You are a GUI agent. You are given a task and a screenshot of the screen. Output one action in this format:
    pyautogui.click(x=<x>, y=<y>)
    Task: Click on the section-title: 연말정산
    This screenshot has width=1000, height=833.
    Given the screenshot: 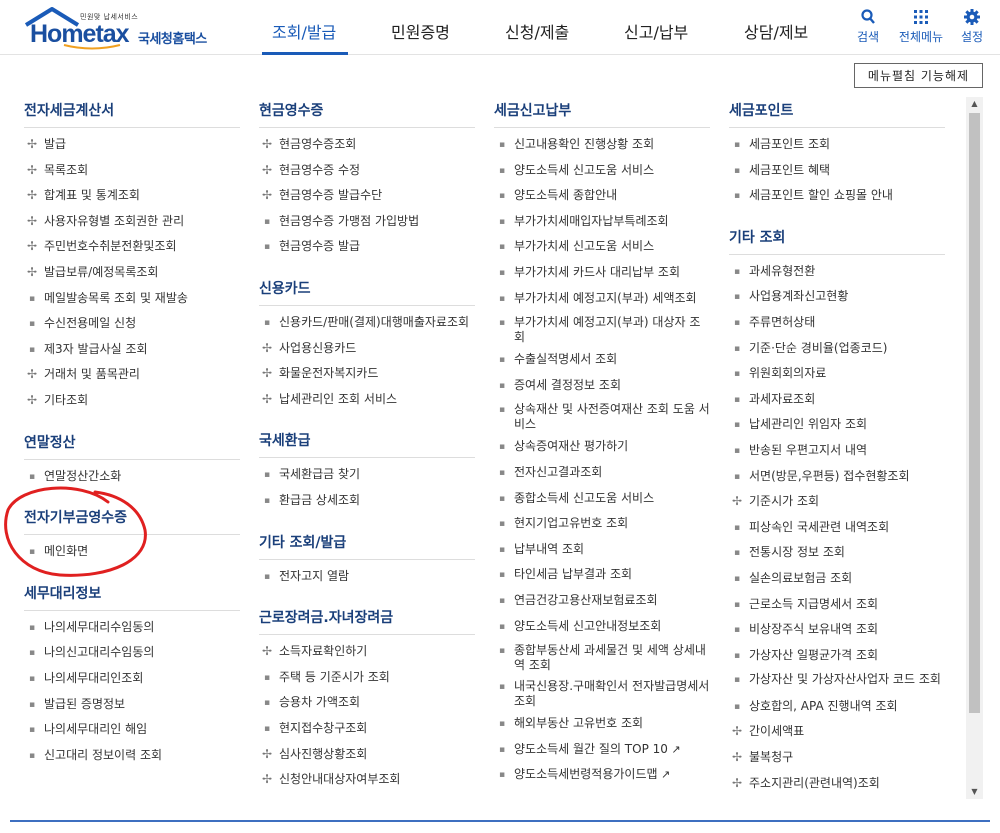 What is the action you would take?
    pyautogui.click(x=132, y=446)
    